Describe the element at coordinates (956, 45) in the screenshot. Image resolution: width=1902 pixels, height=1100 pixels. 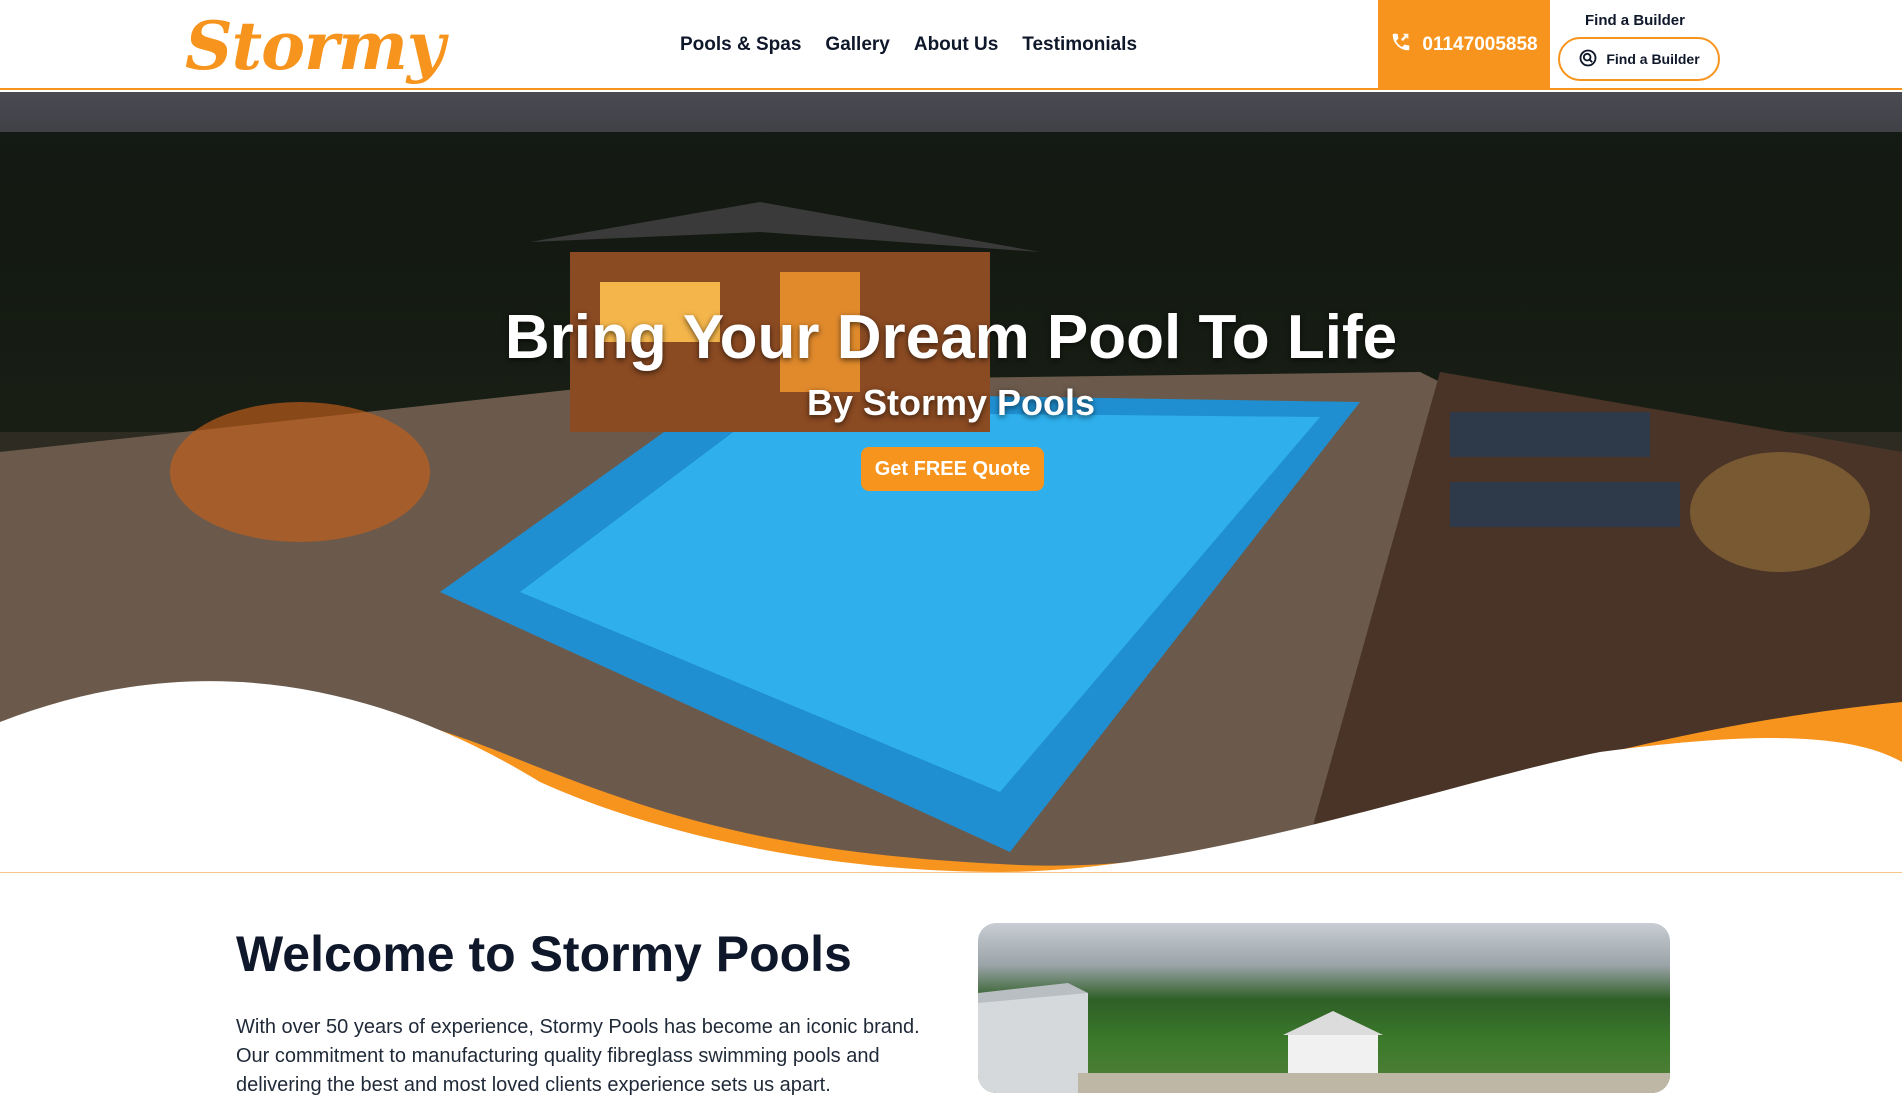
I see `nav-about-us: About Us` at that location.